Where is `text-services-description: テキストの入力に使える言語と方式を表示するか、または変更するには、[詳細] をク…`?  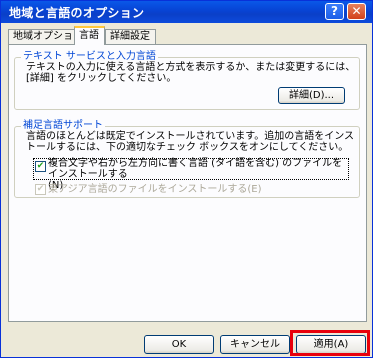
text-services-description: テキストの入力に使える言語と方式を表示するか、または変更するには、[詳細] をク… is located at coordinates (191, 73).